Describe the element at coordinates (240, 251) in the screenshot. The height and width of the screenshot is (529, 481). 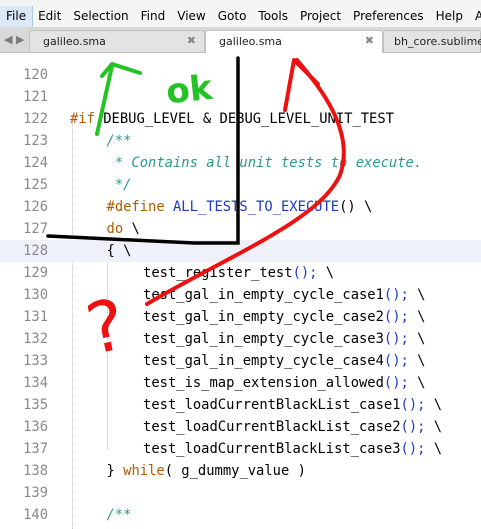
I see `code-line: 128 { \` at that location.